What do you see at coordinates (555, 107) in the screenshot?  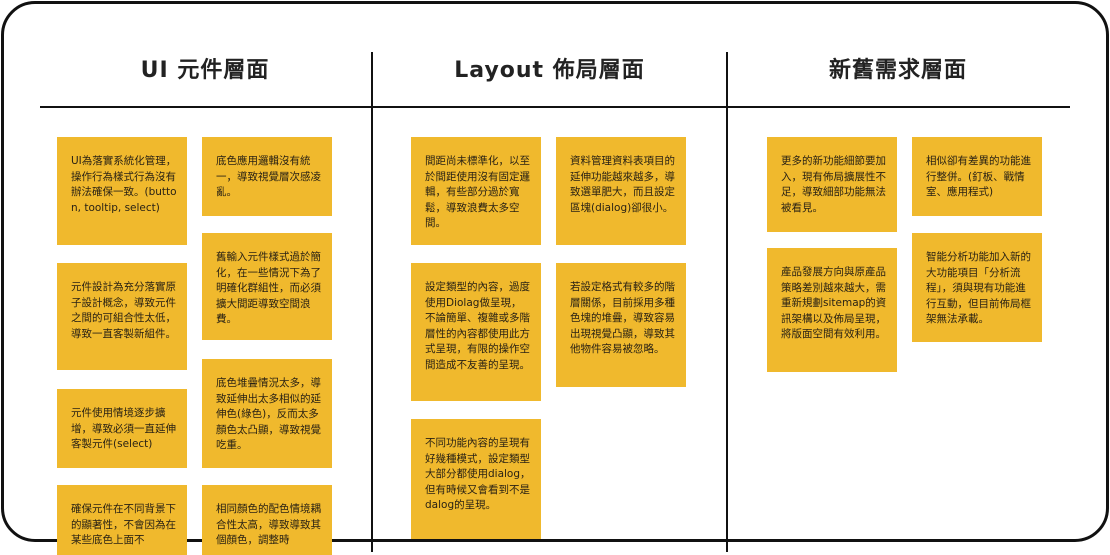 I see `header-divider` at bounding box center [555, 107].